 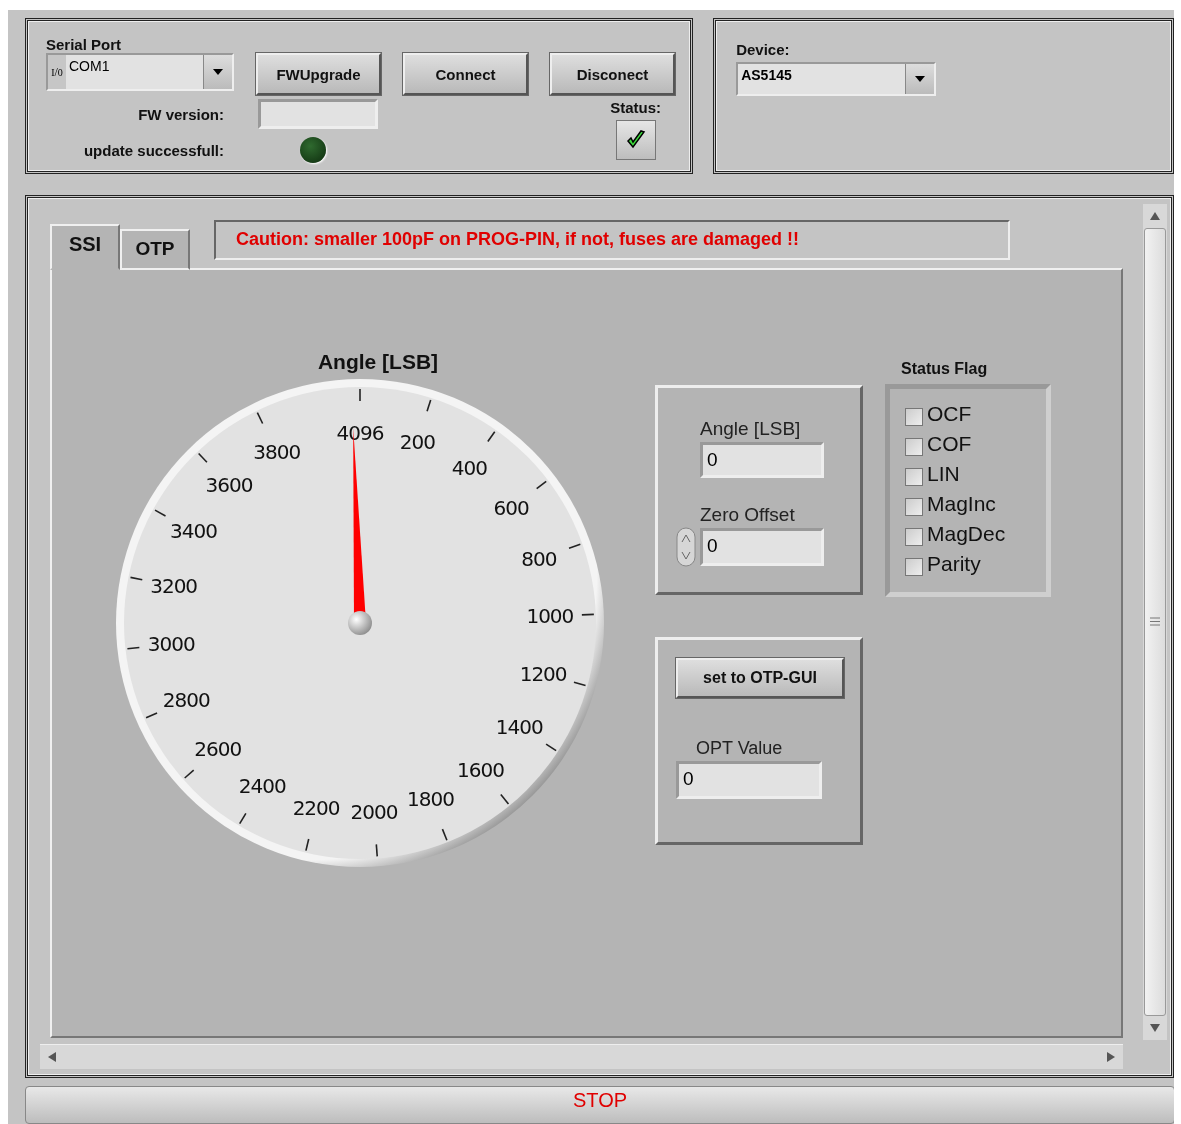 I want to click on gauge-scale-label: 2000, so click(x=374, y=812).